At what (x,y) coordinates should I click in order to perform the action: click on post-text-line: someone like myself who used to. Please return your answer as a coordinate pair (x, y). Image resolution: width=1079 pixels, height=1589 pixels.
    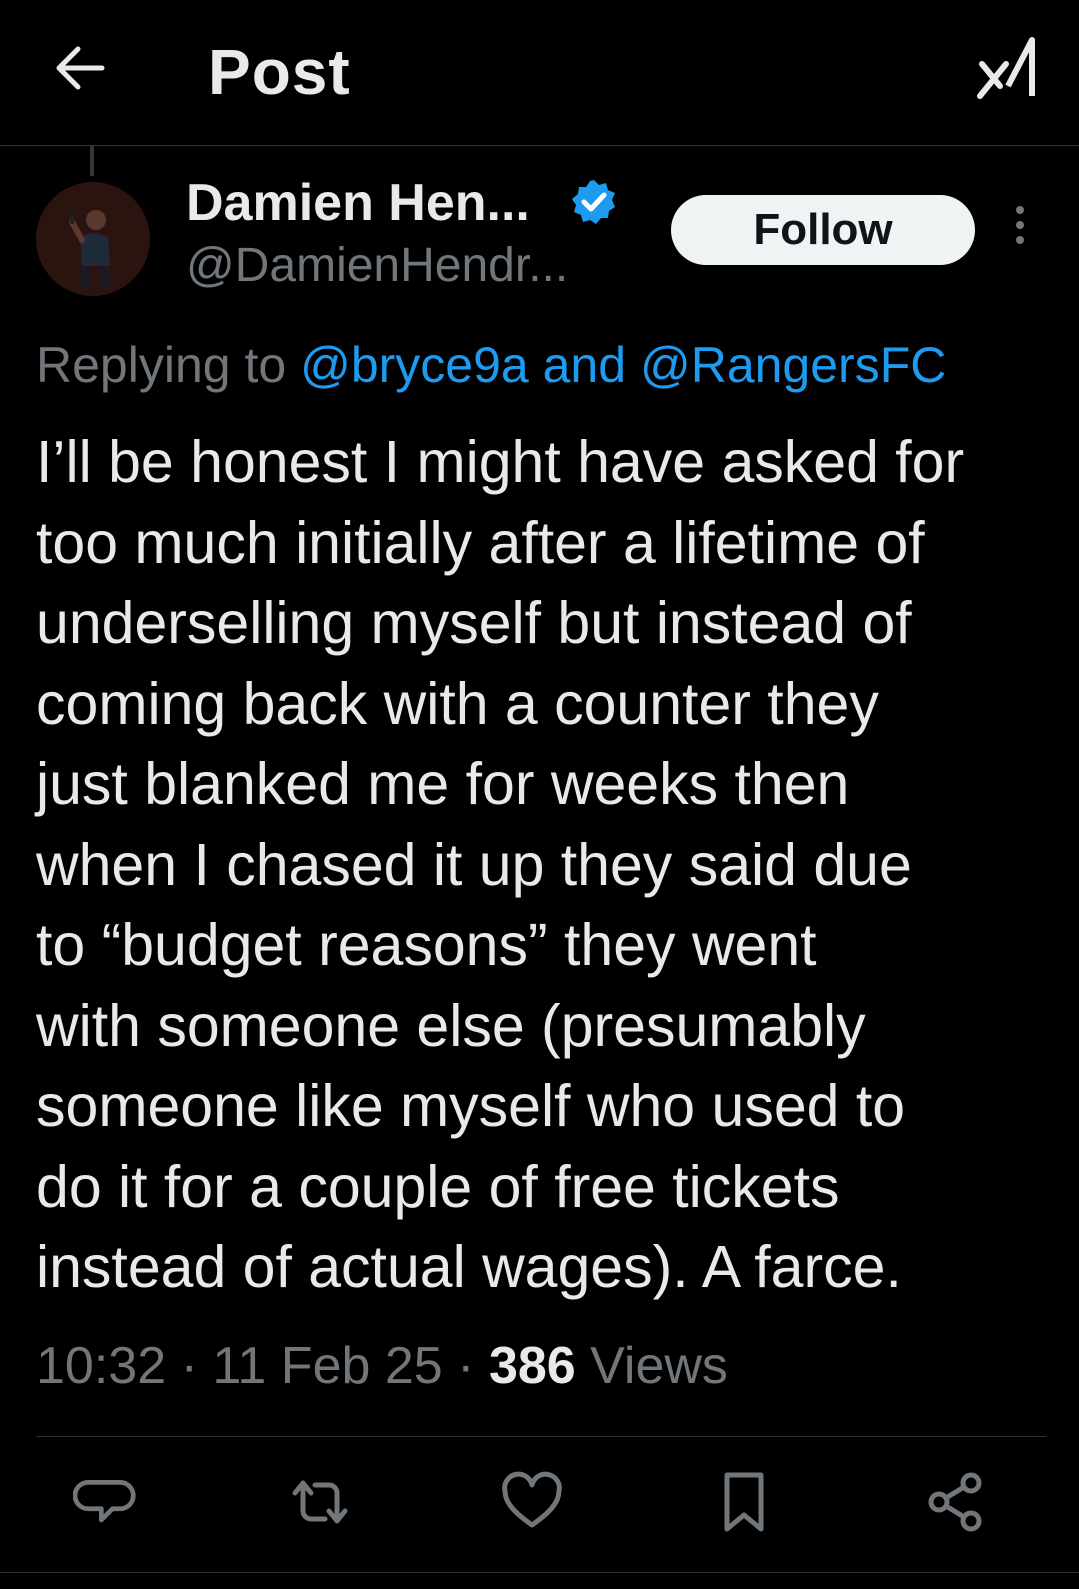
    Looking at the image, I should click on (471, 1106).